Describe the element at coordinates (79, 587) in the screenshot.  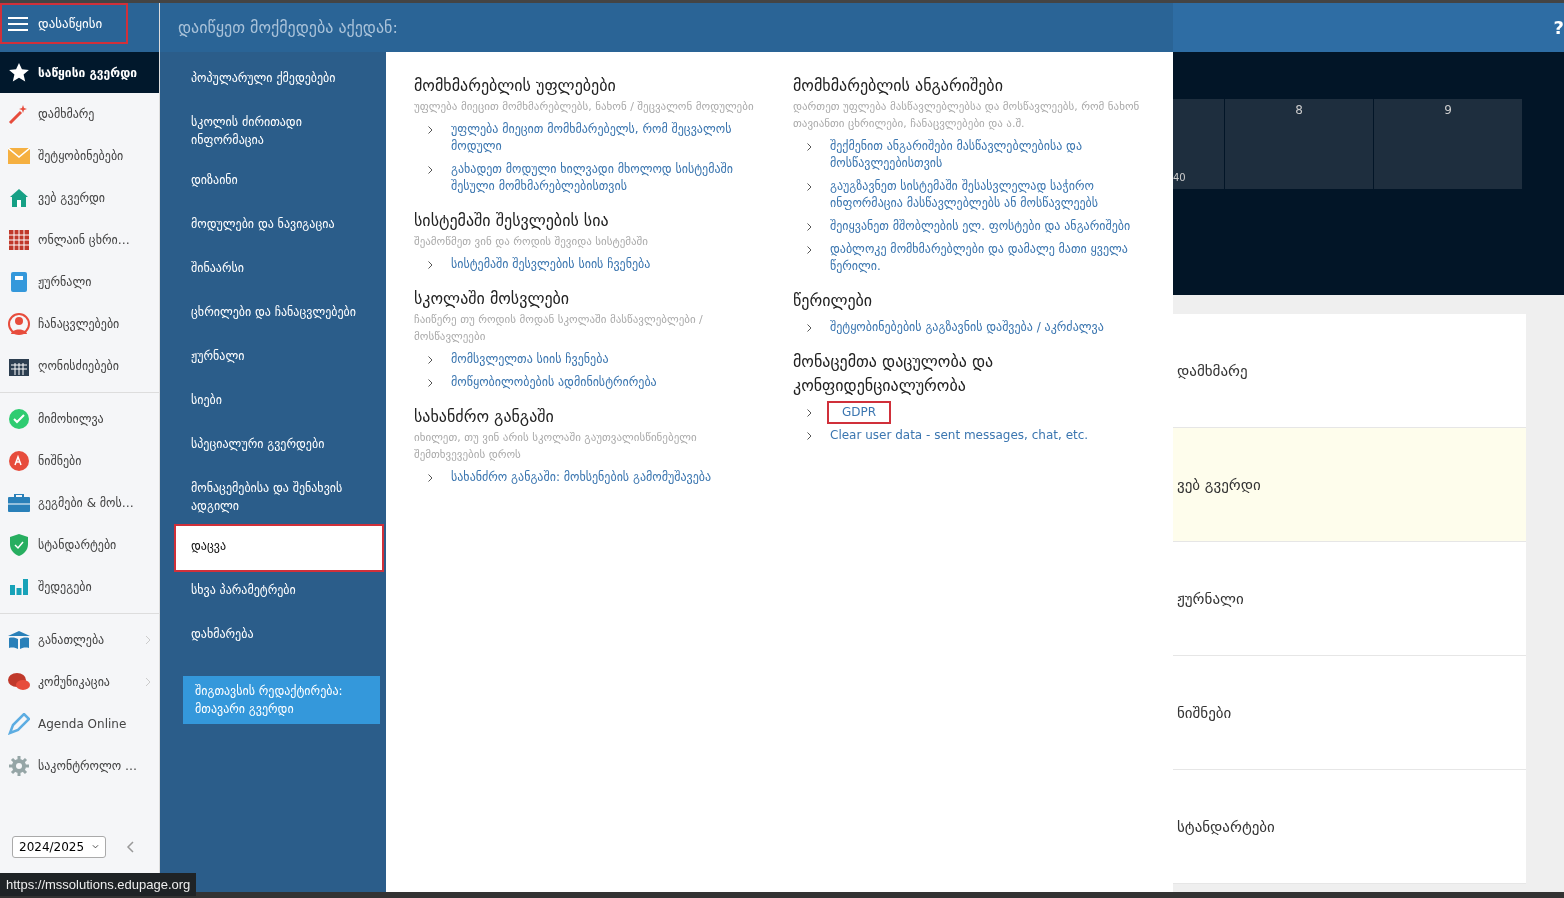
I see `sidebar-item: შედეგები` at that location.